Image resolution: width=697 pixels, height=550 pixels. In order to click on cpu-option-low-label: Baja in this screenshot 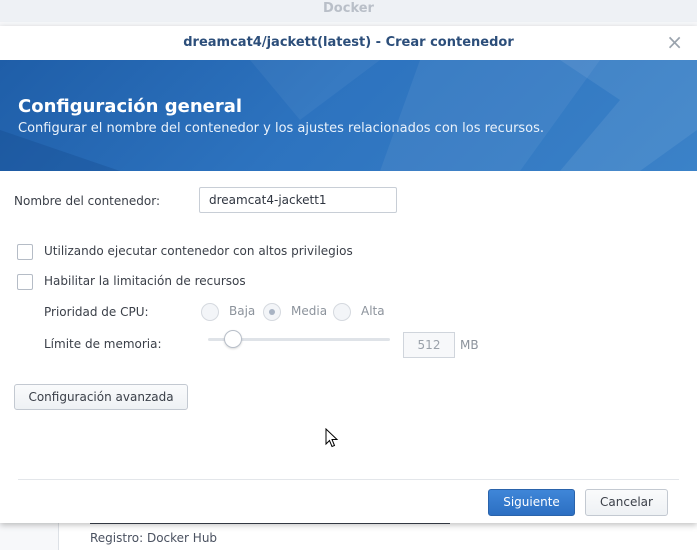, I will do `click(242, 311)`.